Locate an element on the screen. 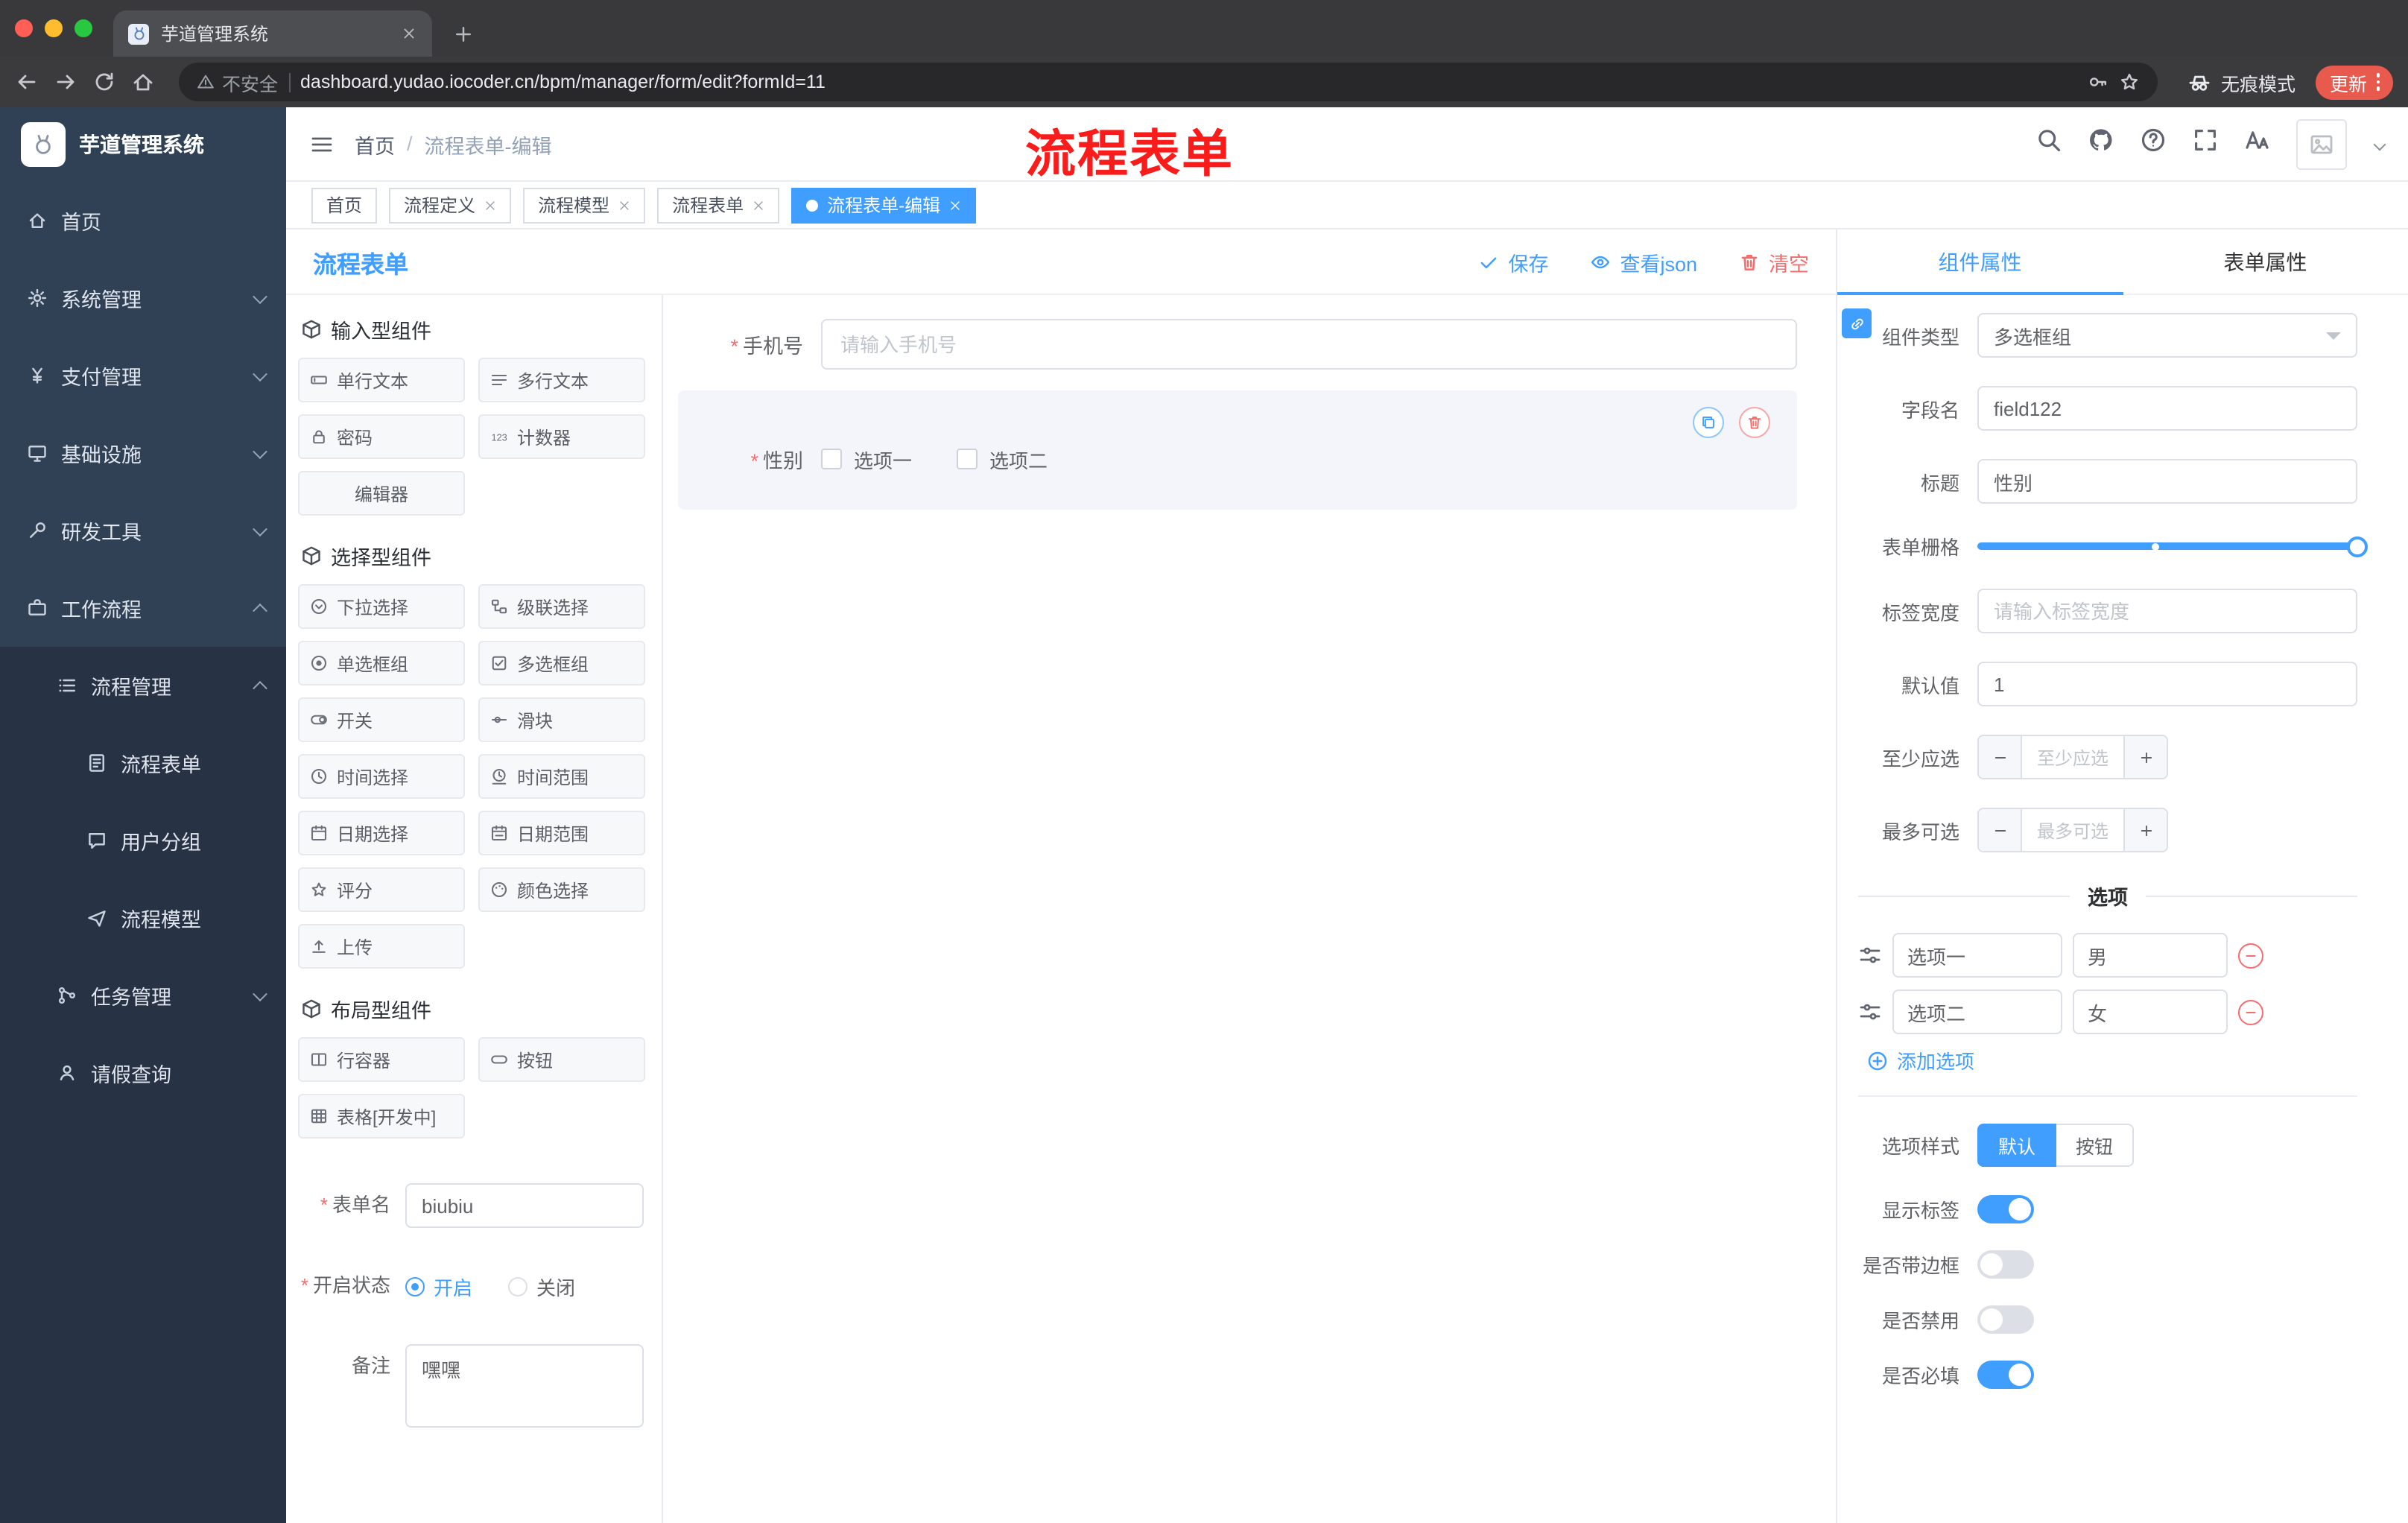  back-icon is located at coordinates (27, 82).